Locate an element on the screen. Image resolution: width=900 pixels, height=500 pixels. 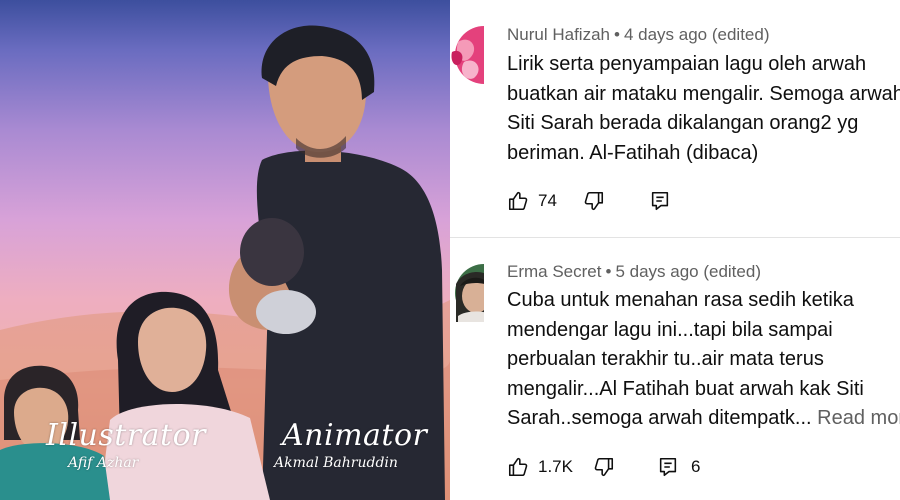
comment-meta: Nurul Hafizah • 4 days ago (edited) is located at coordinates (638, 35).